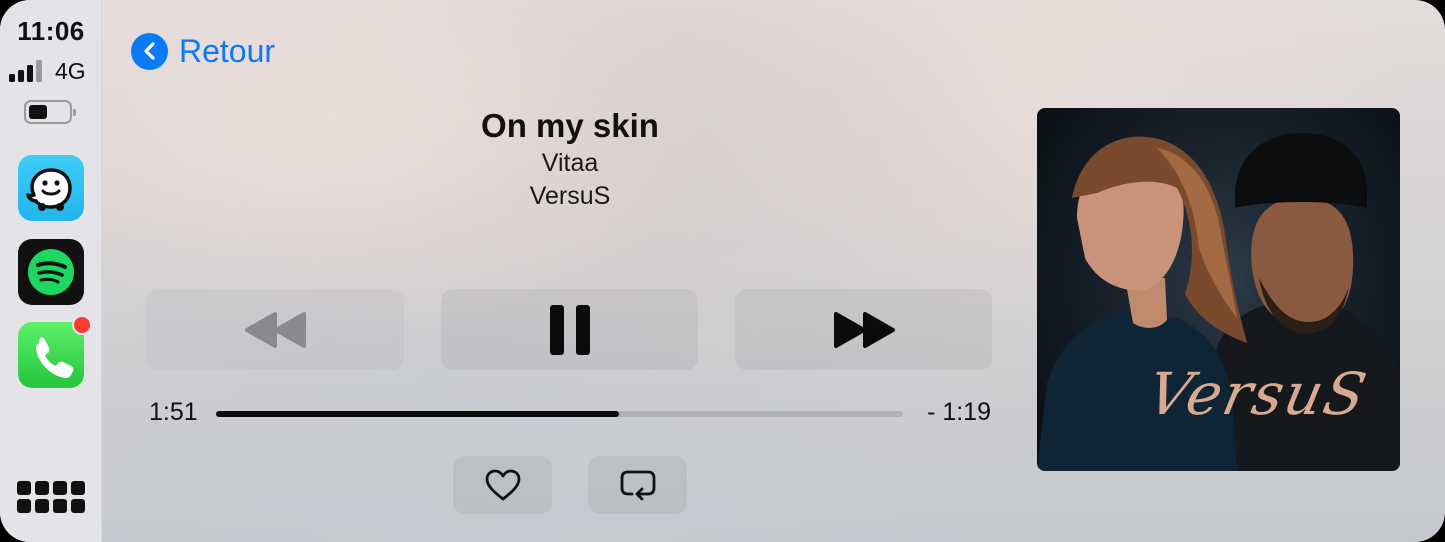 This screenshot has width=1445, height=542. I want to click on back-button: Retour, so click(203, 51).